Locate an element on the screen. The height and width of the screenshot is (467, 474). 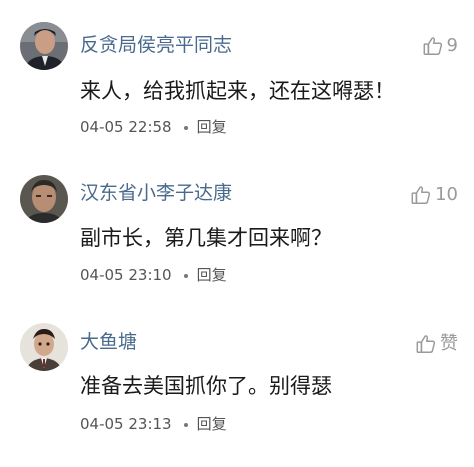
like-count: 赞 is located at coordinates (449, 343).